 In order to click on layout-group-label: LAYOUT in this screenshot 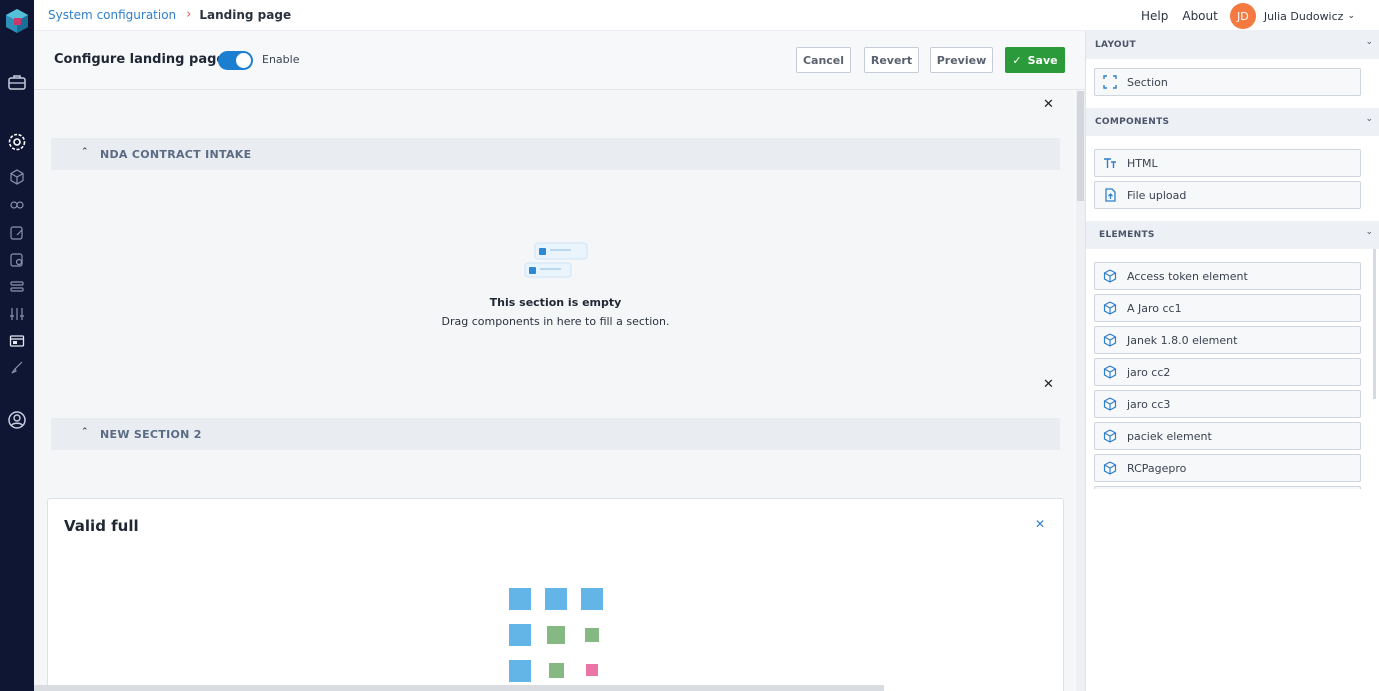, I will do `click(1115, 45)`.